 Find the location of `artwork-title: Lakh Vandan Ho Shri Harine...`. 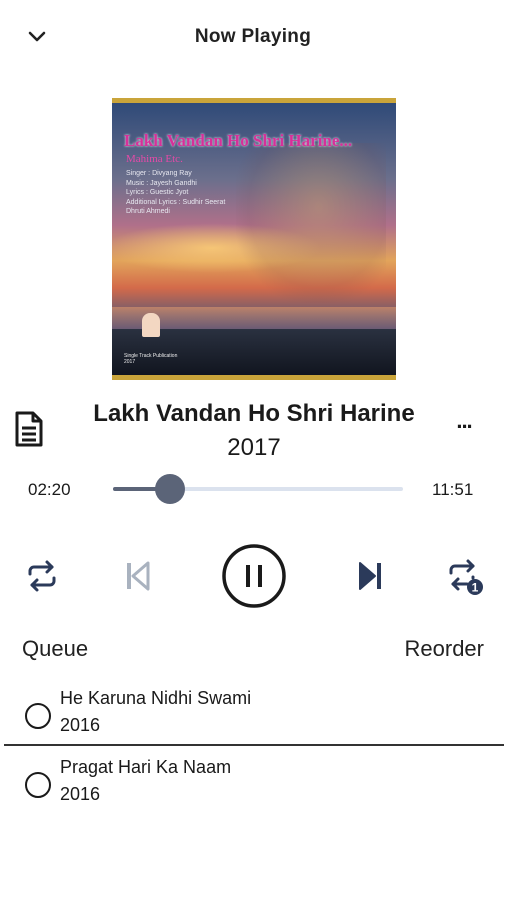

artwork-title: Lakh Vandan Ho Shri Harine... is located at coordinates (238, 140).